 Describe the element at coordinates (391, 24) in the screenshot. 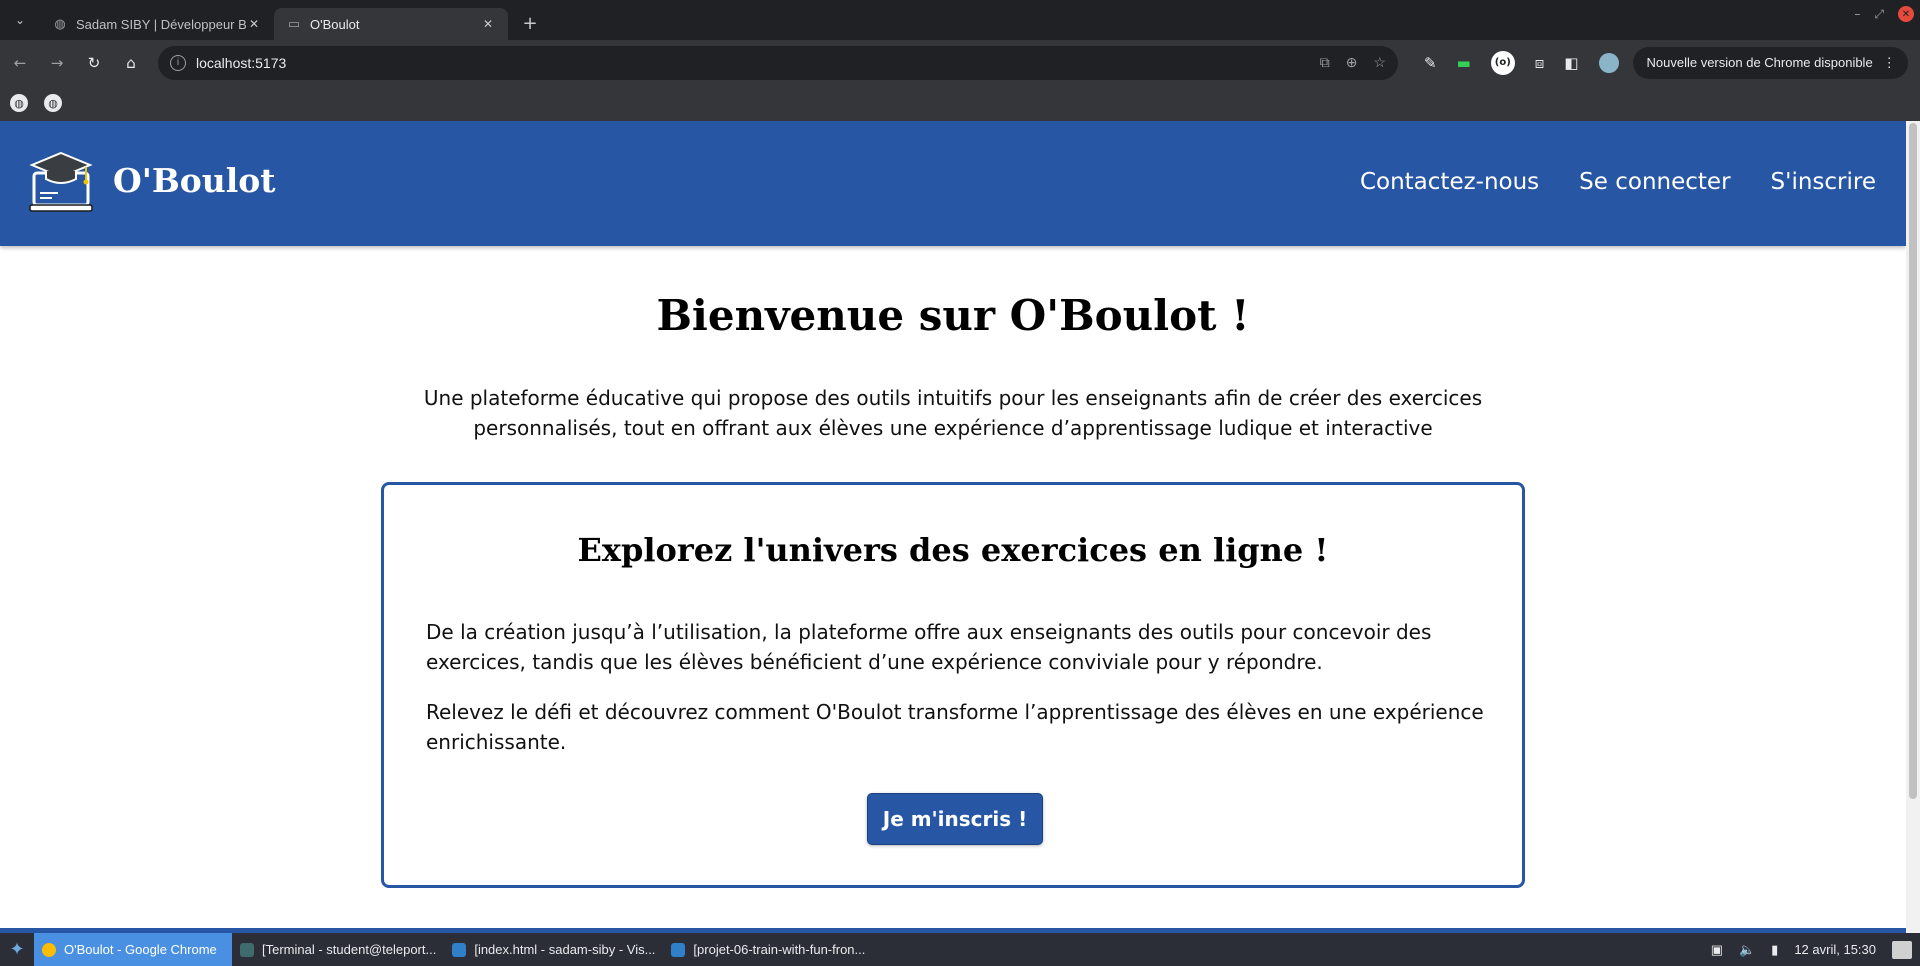

I see `browser-tab-oboulot: ▭ O'Boulot ✕` at that location.